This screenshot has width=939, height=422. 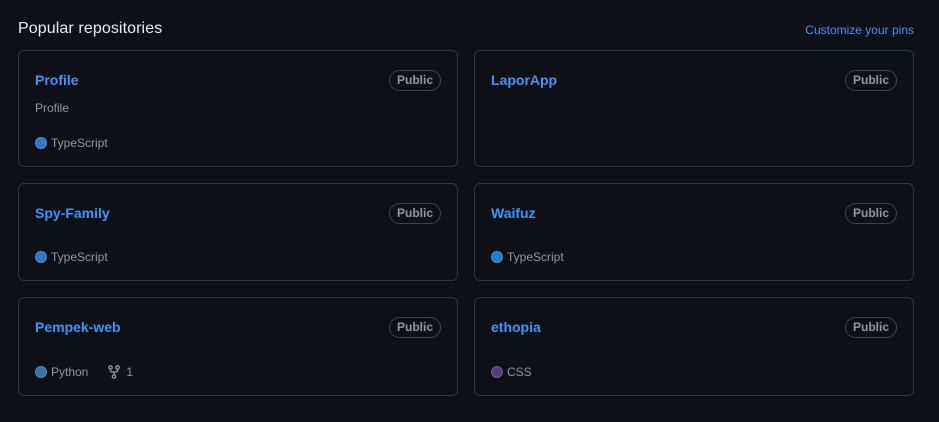 I want to click on repo-name-link: LaporApp, so click(x=524, y=80).